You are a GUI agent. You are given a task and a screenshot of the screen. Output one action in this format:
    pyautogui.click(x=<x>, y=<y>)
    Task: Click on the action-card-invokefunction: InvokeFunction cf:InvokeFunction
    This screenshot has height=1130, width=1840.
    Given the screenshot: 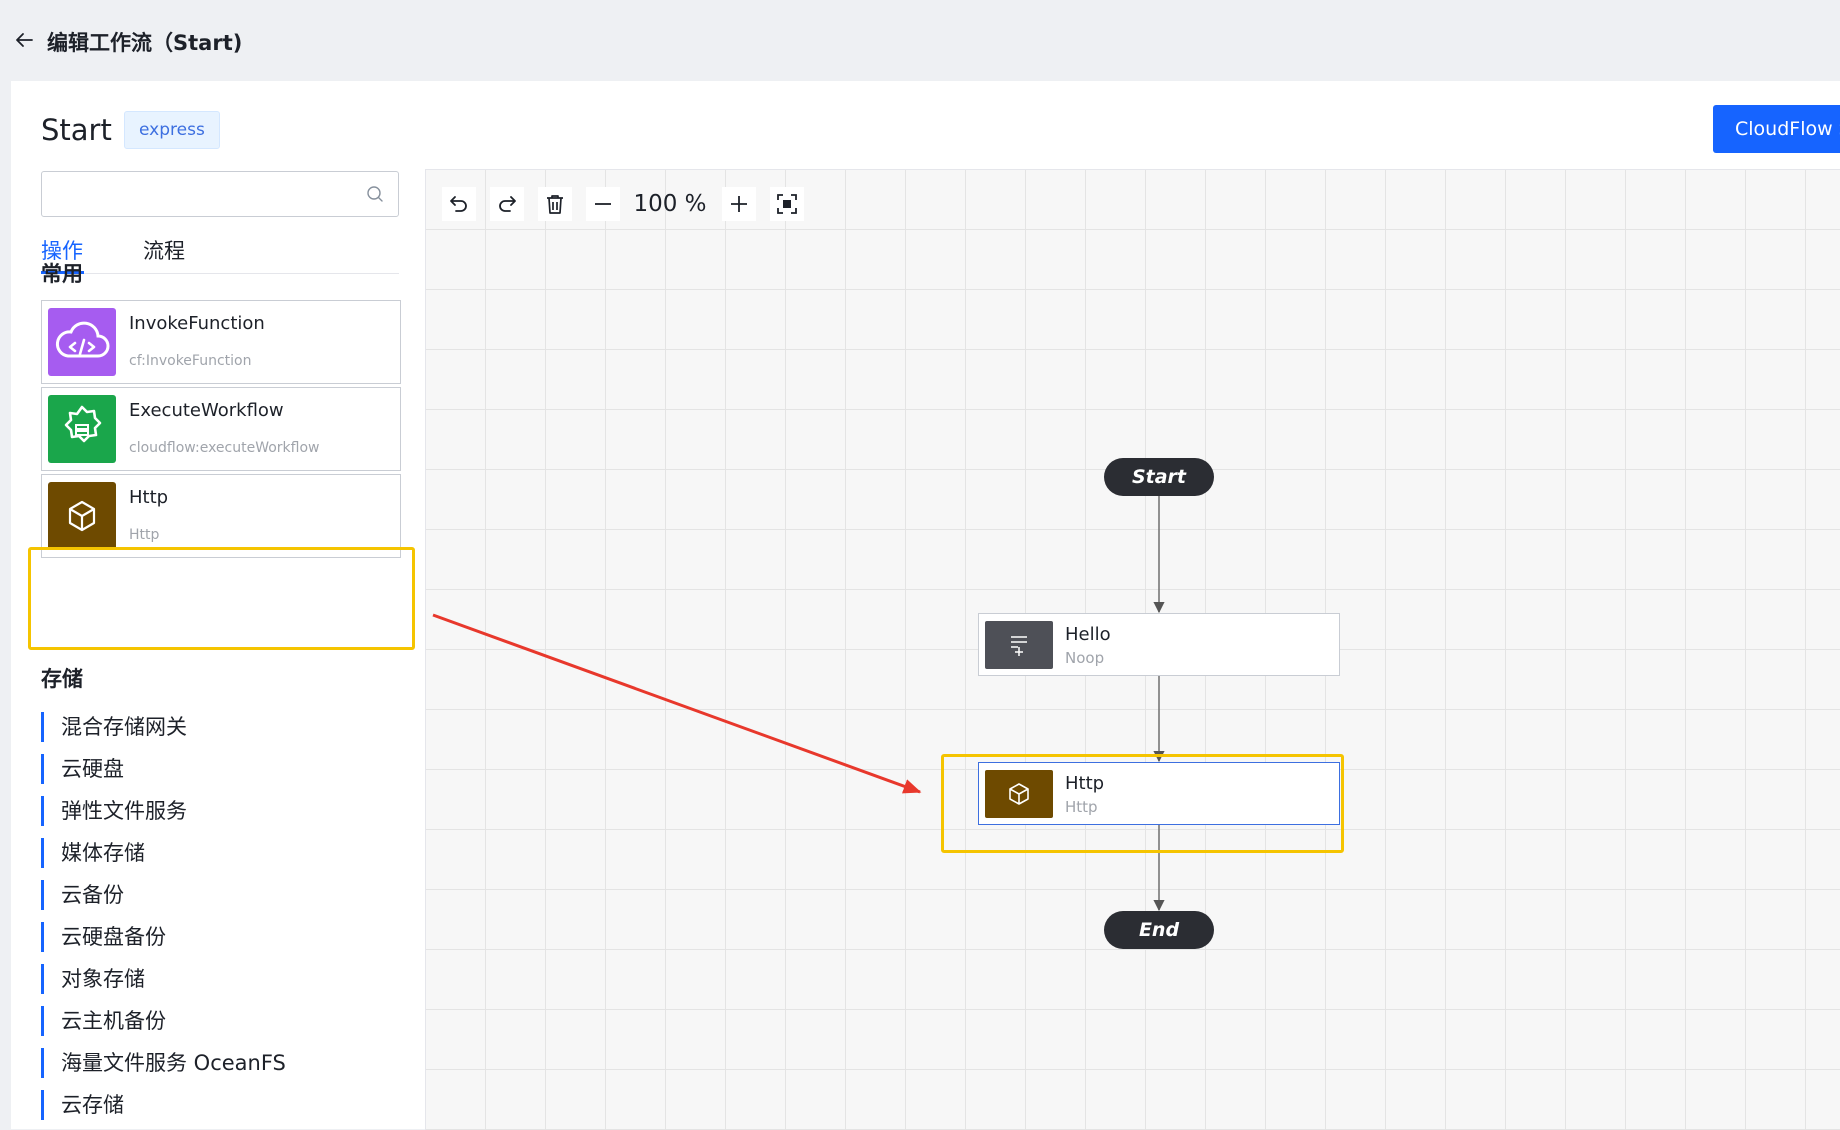 What is the action you would take?
    pyautogui.click(x=221, y=342)
    